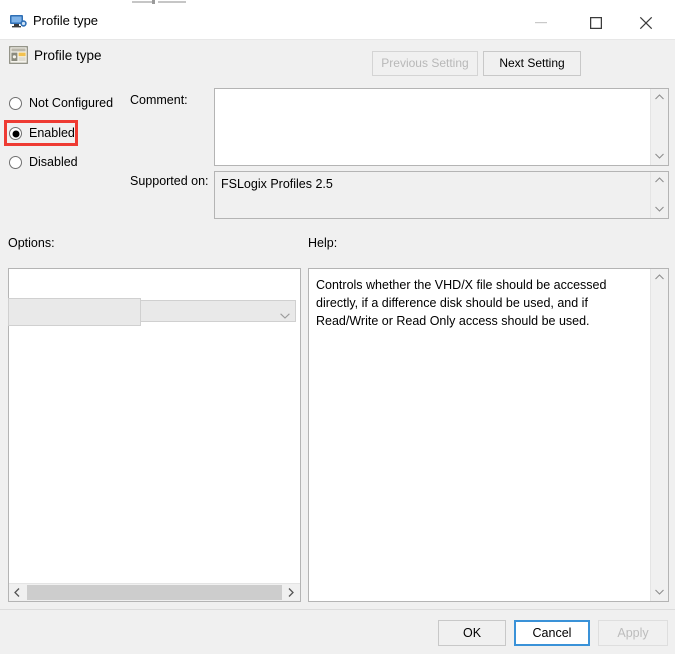  I want to click on chevron-down-icon, so click(285, 315).